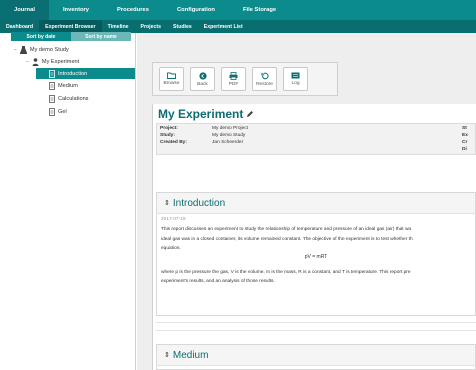  What do you see at coordinates (171, 83) in the screenshot?
I see `browse-label: Browse` at bounding box center [171, 83].